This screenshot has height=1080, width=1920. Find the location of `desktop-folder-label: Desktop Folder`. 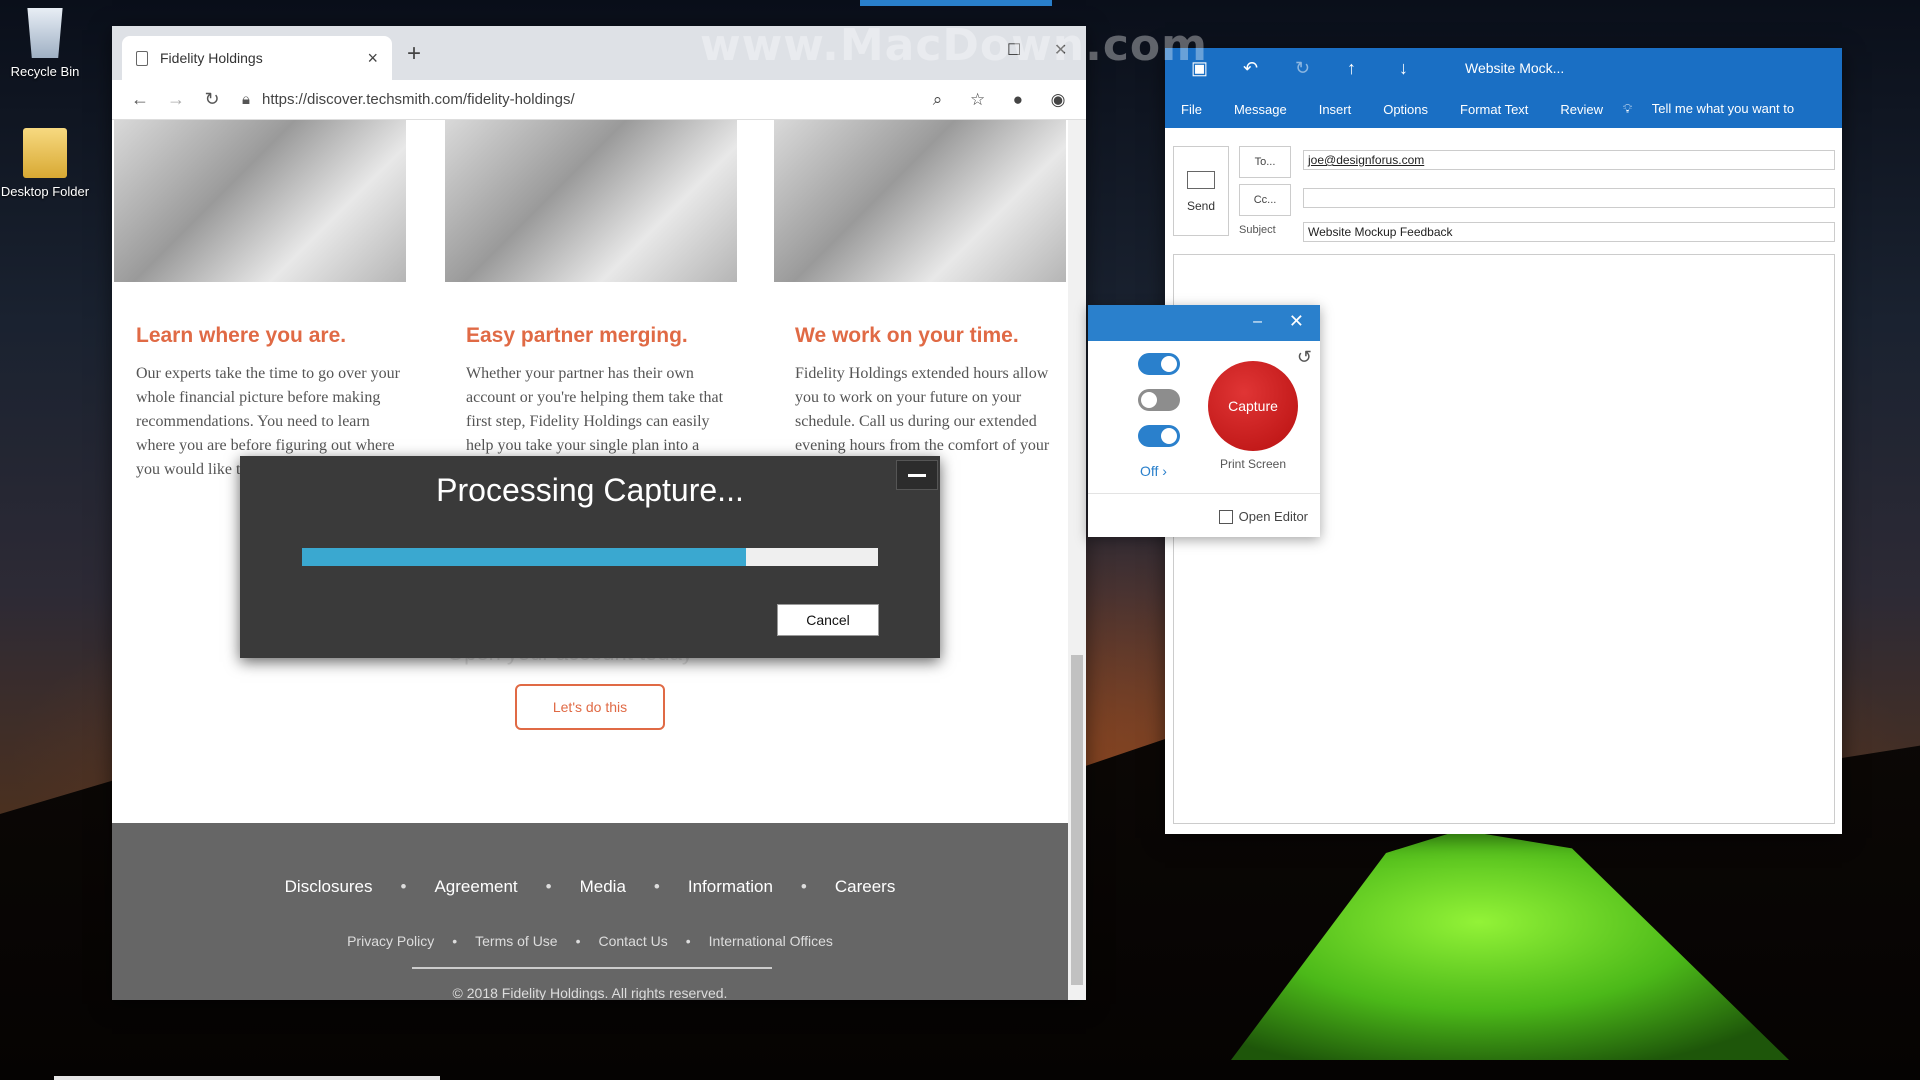

desktop-folder-label: Desktop Folder is located at coordinates (45, 191).